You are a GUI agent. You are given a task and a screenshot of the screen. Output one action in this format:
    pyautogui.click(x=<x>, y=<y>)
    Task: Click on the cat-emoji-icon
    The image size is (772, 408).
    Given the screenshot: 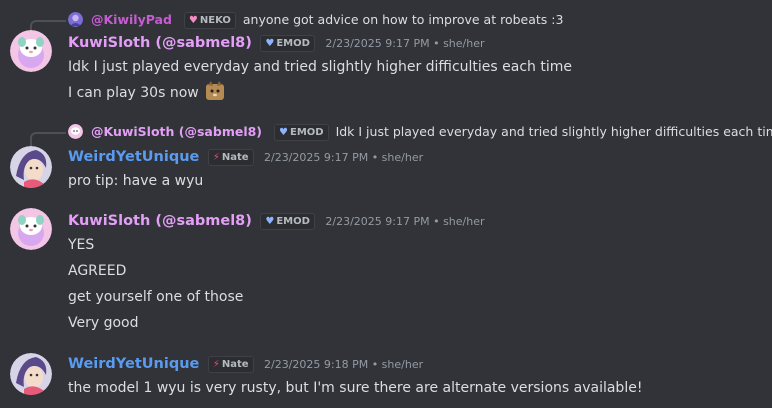 What is the action you would take?
    pyautogui.click(x=215, y=91)
    